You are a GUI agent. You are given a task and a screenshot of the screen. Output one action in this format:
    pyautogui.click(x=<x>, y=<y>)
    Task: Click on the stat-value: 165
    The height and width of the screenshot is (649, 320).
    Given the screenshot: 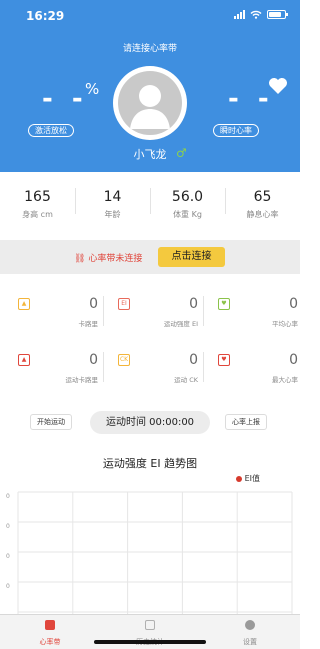 What is the action you would take?
    pyautogui.click(x=37, y=197)
    